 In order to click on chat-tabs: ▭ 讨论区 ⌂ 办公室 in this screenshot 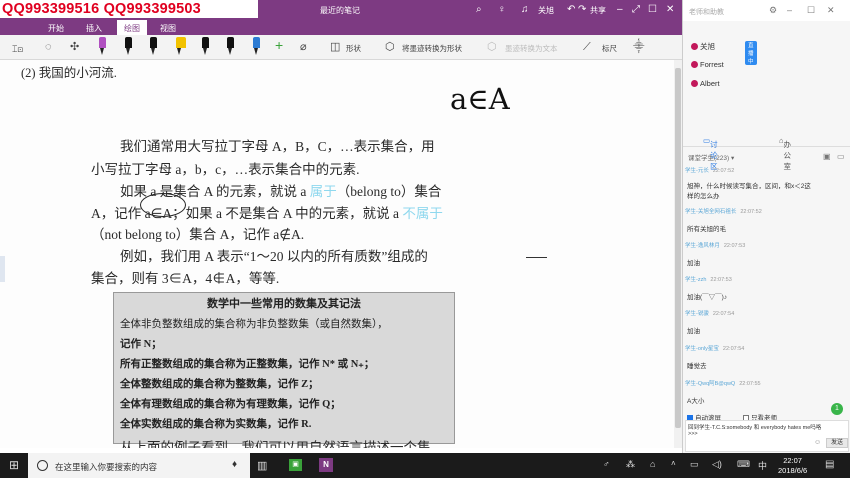, I will do `click(766, 152)`.